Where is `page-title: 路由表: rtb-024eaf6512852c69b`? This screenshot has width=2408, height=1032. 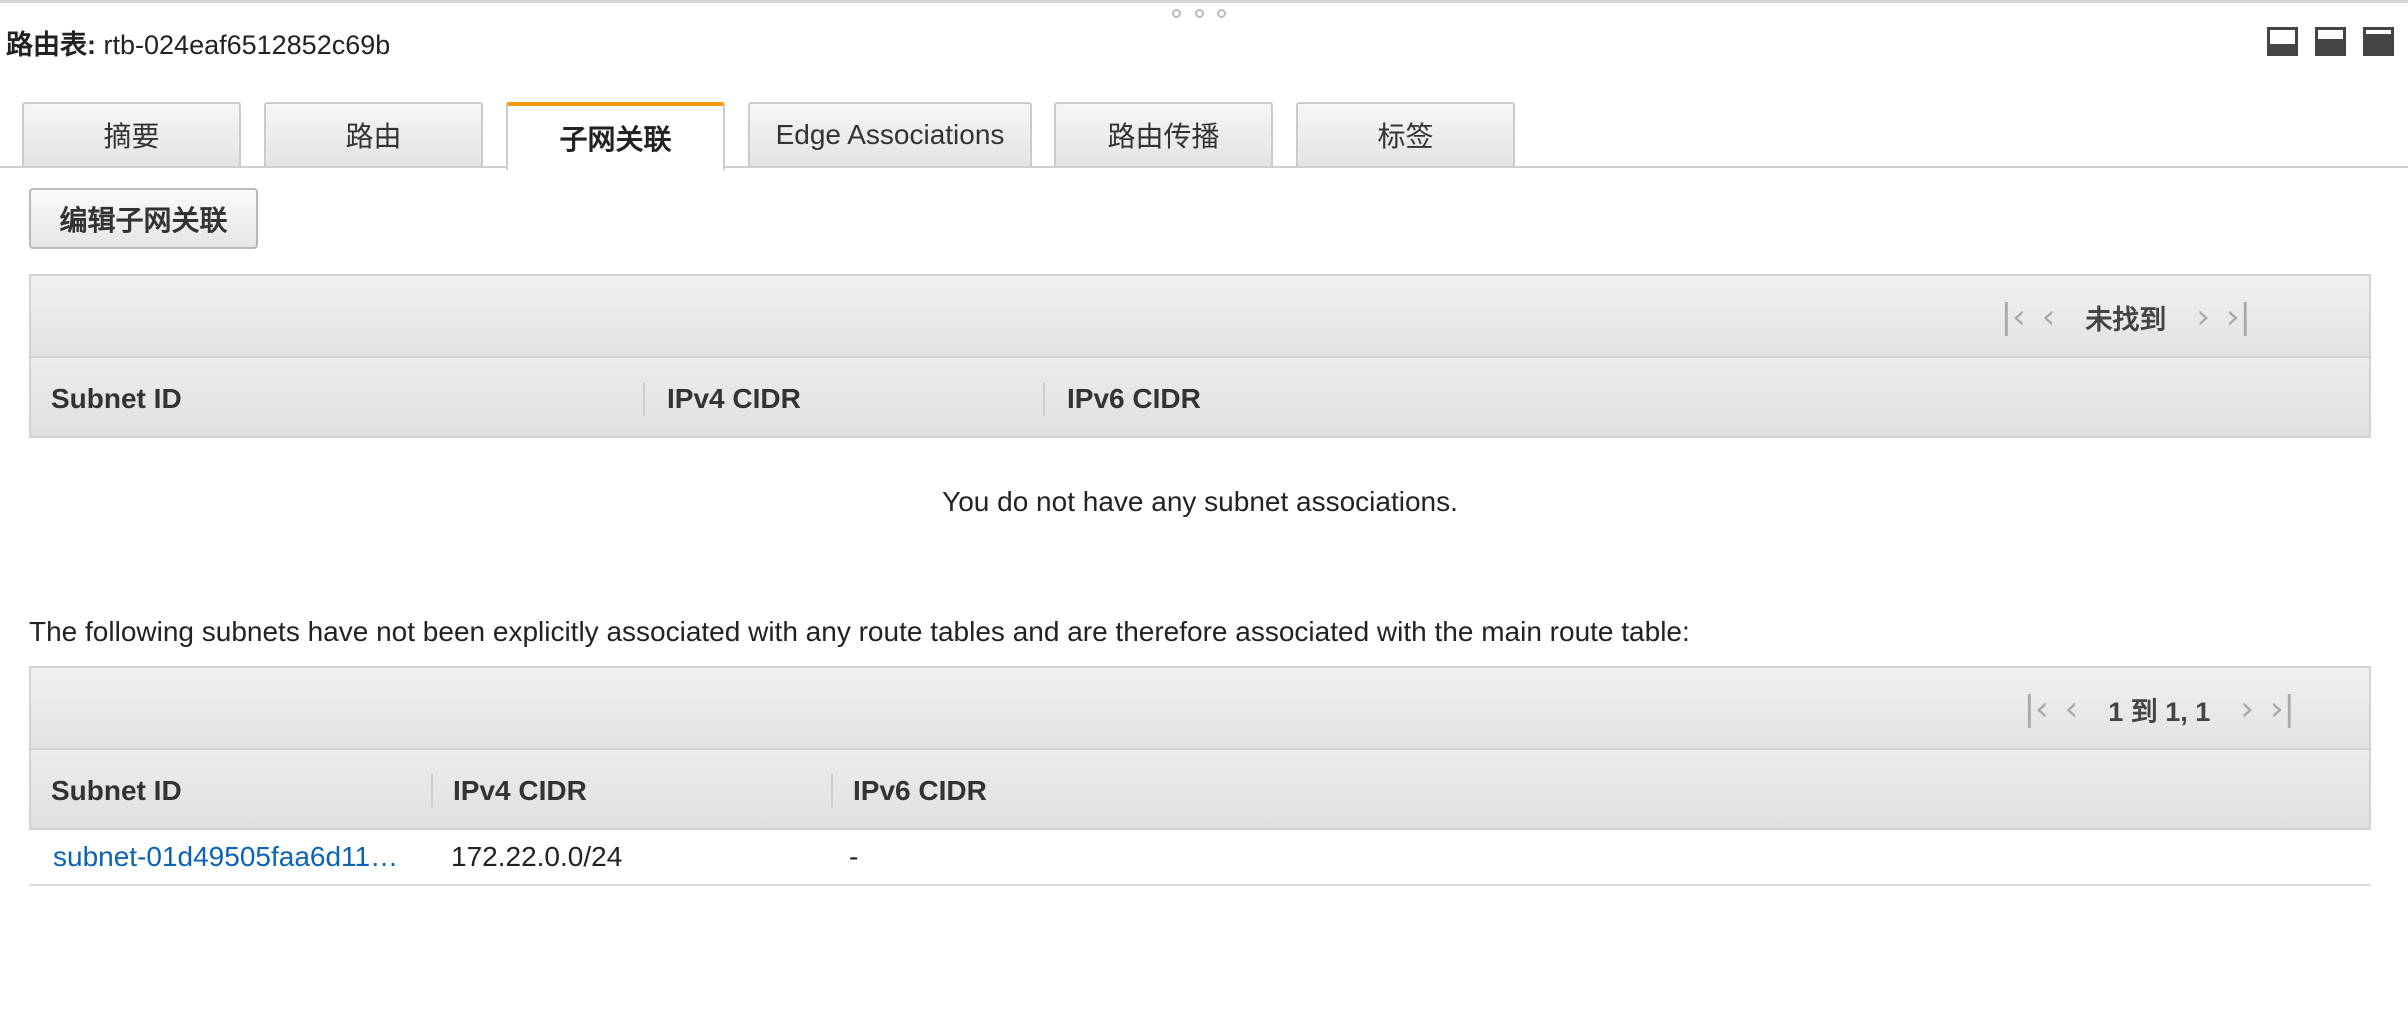 page-title: 路由表: rtb-024eaf6512852c69b is located at coordinates (198, 45).